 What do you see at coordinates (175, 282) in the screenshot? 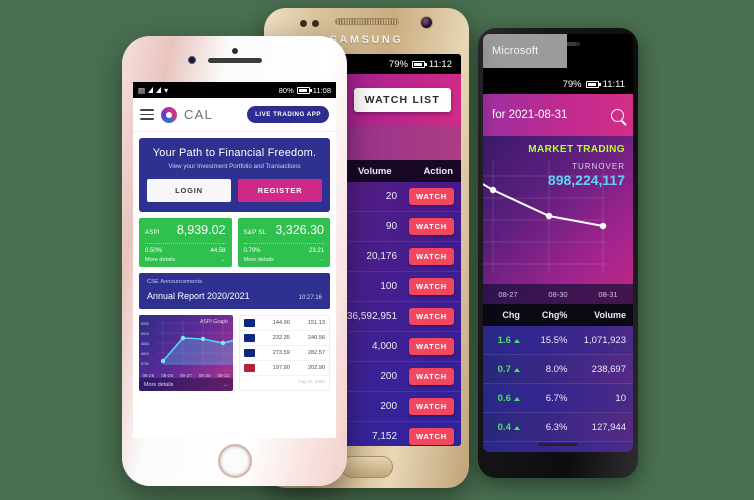
I see `announcement-label: CSE Announcements` at bounding box center [175, 282].